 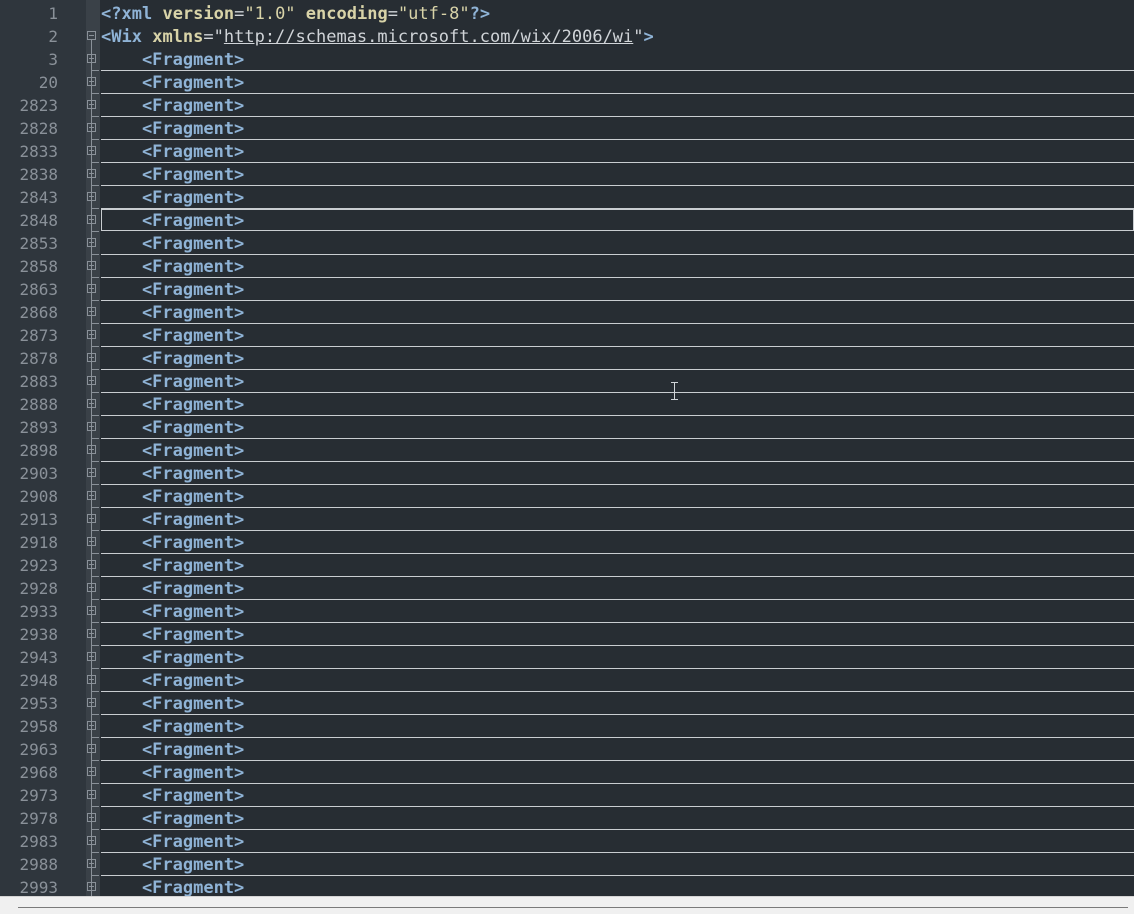 I want to click on code-line-fragment: 2938 <Fragment>, so click(x=567, y=634).